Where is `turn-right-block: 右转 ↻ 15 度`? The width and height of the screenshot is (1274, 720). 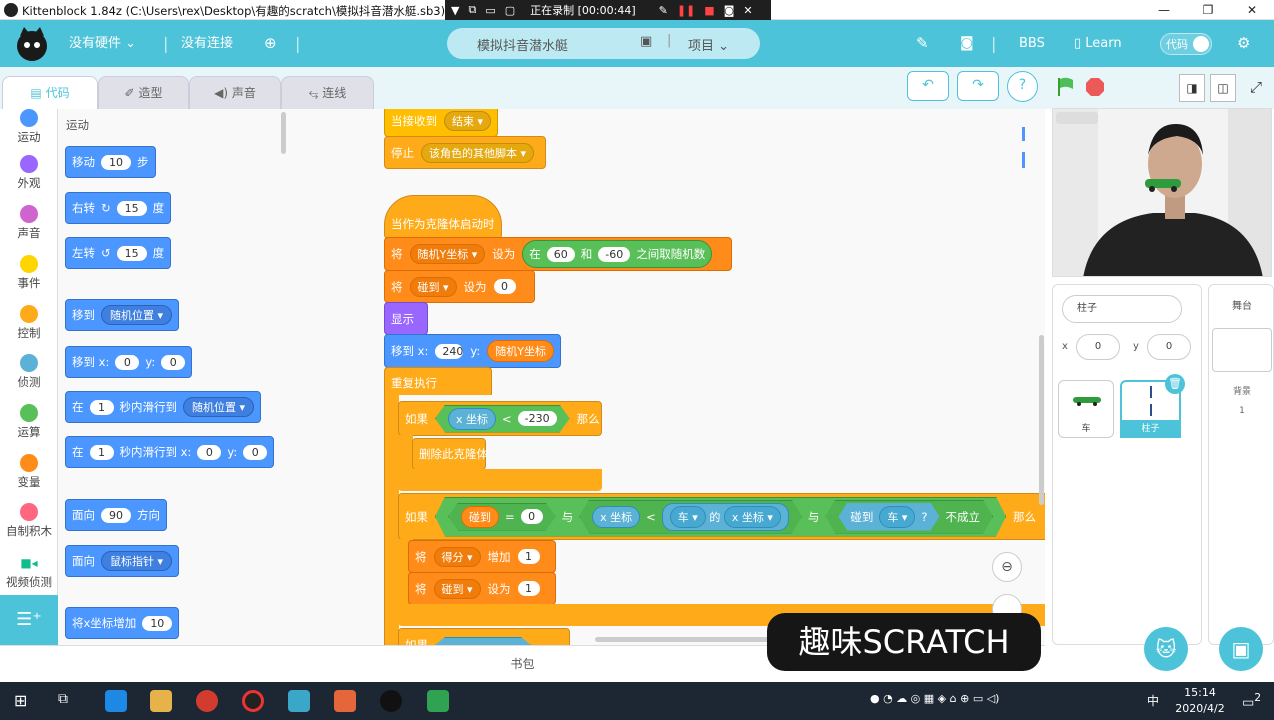
turn-right-block: 右转 ↻ 15 度 is located at coordinates (118, 208).